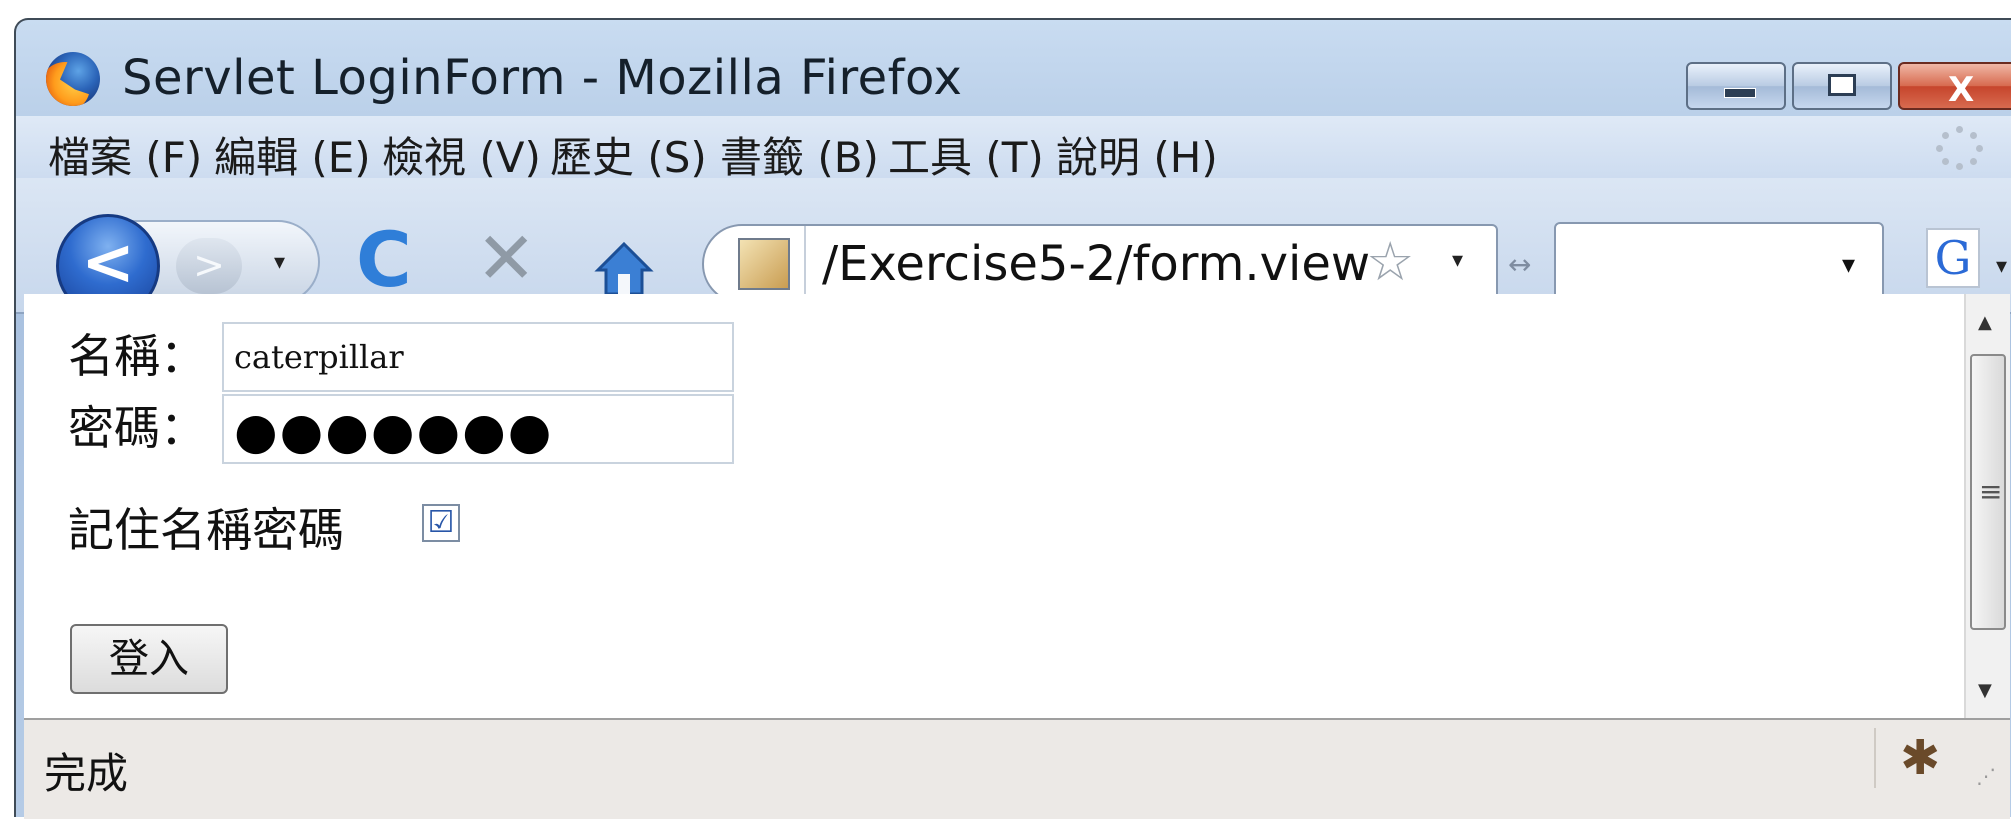 Image resolution: width=2011 pixels, height=819 pixels. I want to click on home-icon, so click(624, 268).